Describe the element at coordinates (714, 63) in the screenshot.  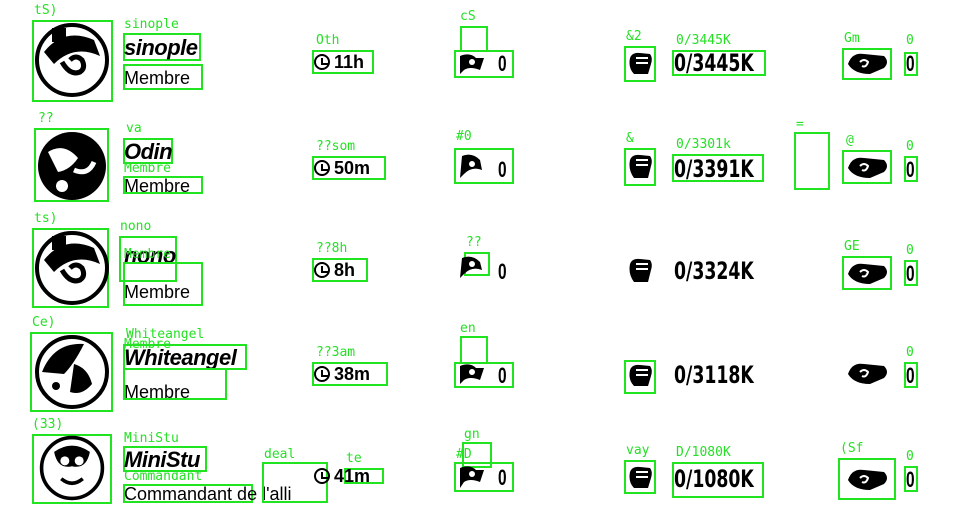
I see `score-value: 0/3445K` at that location.